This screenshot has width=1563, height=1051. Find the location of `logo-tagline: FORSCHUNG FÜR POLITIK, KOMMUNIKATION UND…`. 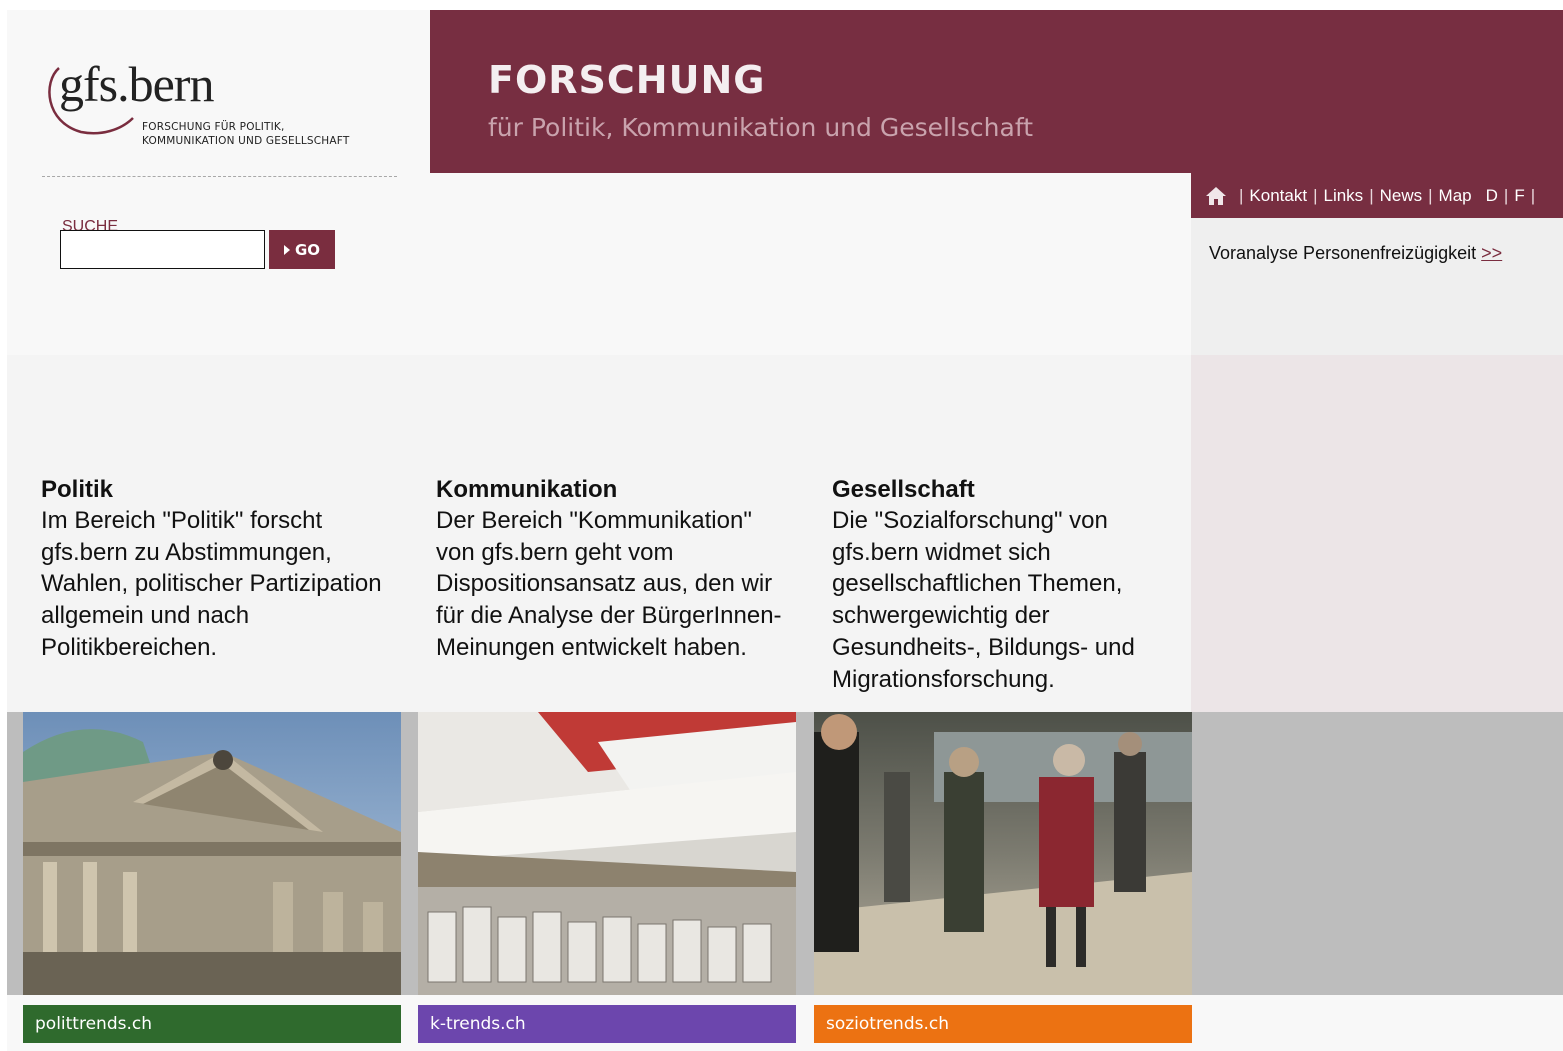

logo-tagline: FORSCHUNG FÜR POLITIK, KOMMUNIKATION UND… is located at coordinates (246, 134).